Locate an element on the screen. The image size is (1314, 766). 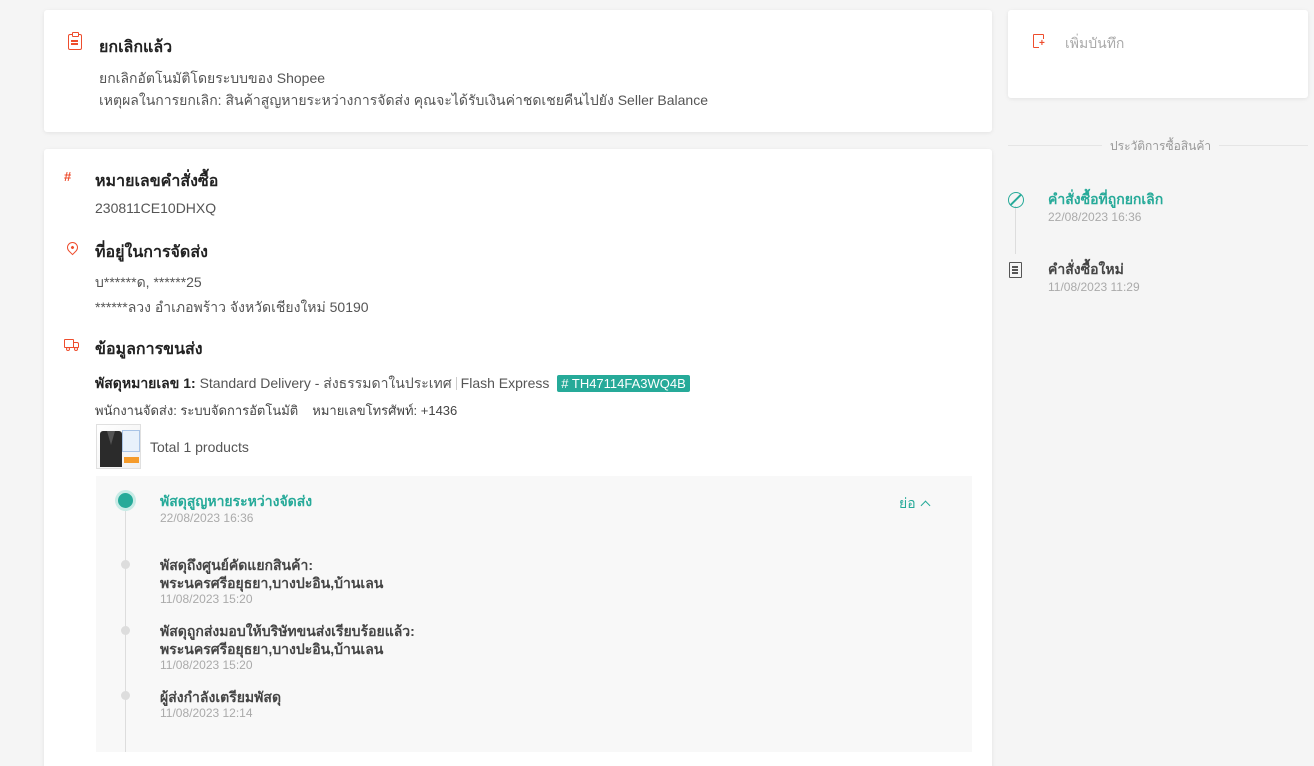
event-time: 22/08/2023 16:36 is located at coordinates (207, 518).